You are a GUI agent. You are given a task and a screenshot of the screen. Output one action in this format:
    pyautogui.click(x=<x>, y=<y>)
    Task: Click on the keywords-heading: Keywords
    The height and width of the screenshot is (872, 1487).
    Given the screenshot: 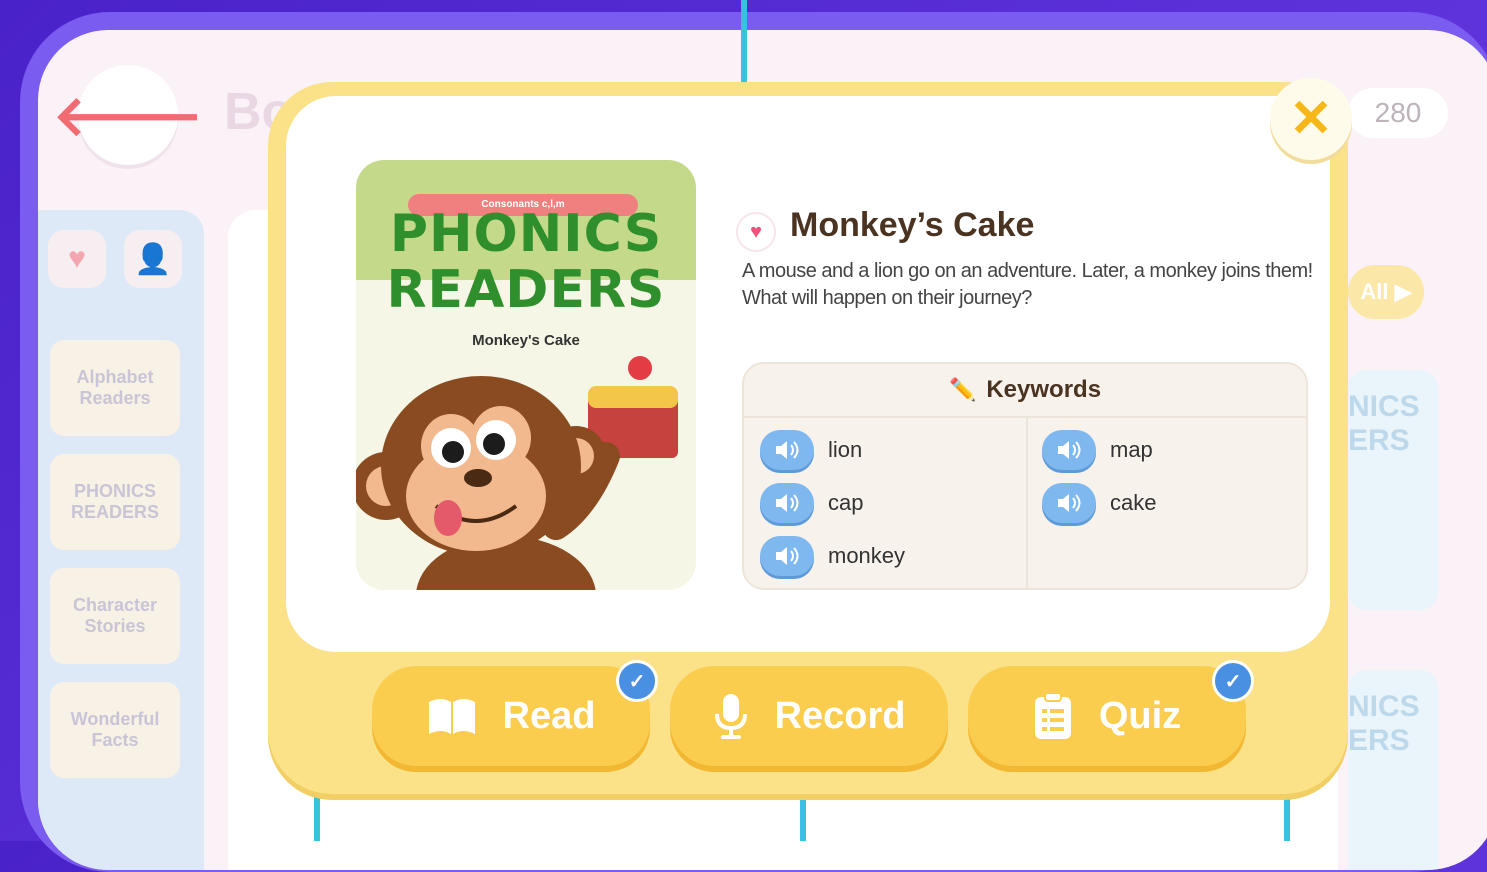 What is the action you would take?
    pyautogui.click(x=1044, y=389)
    